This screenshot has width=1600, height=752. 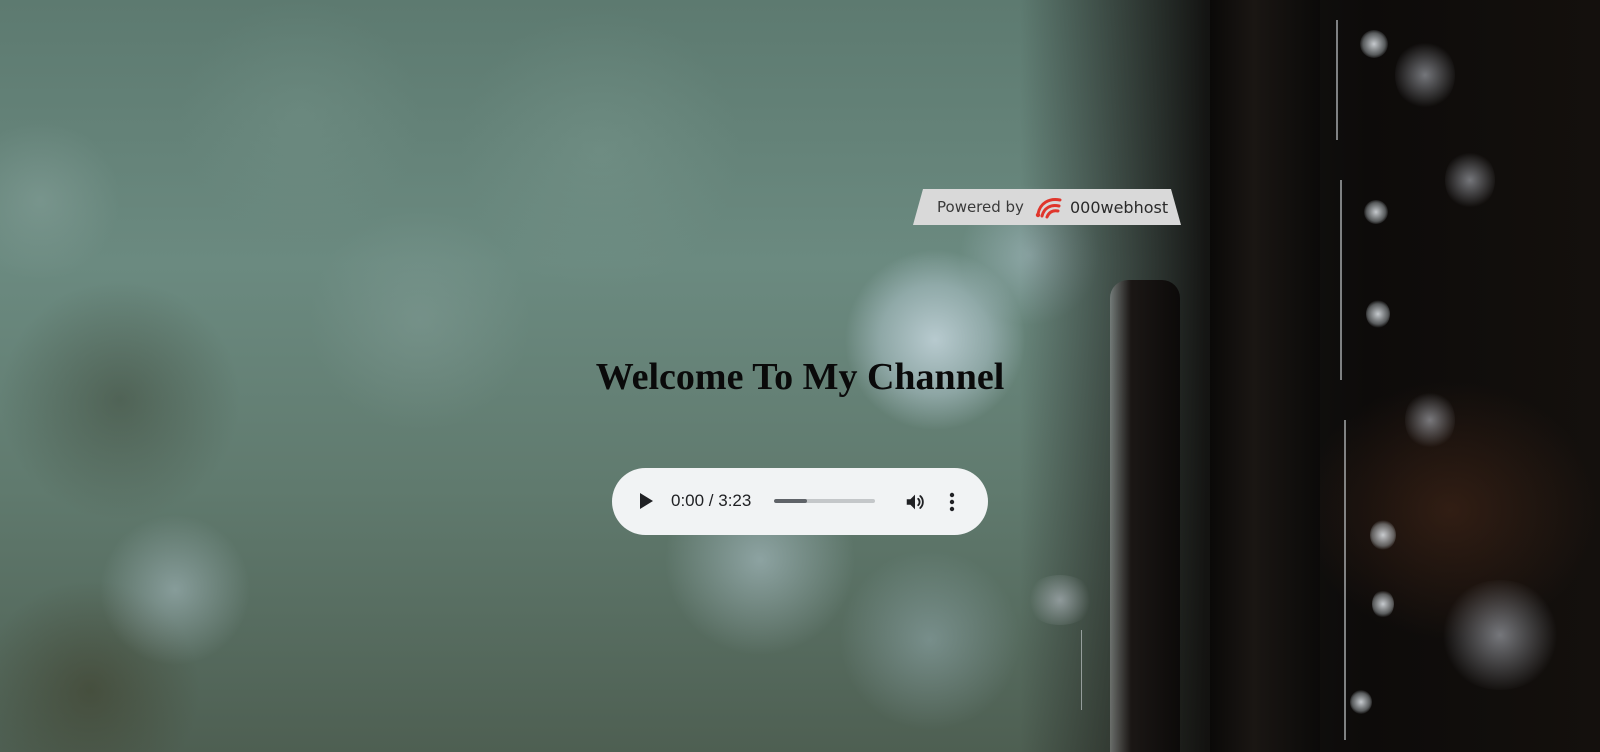 I want to click on progress-buffered, so click(x=791, y=501).